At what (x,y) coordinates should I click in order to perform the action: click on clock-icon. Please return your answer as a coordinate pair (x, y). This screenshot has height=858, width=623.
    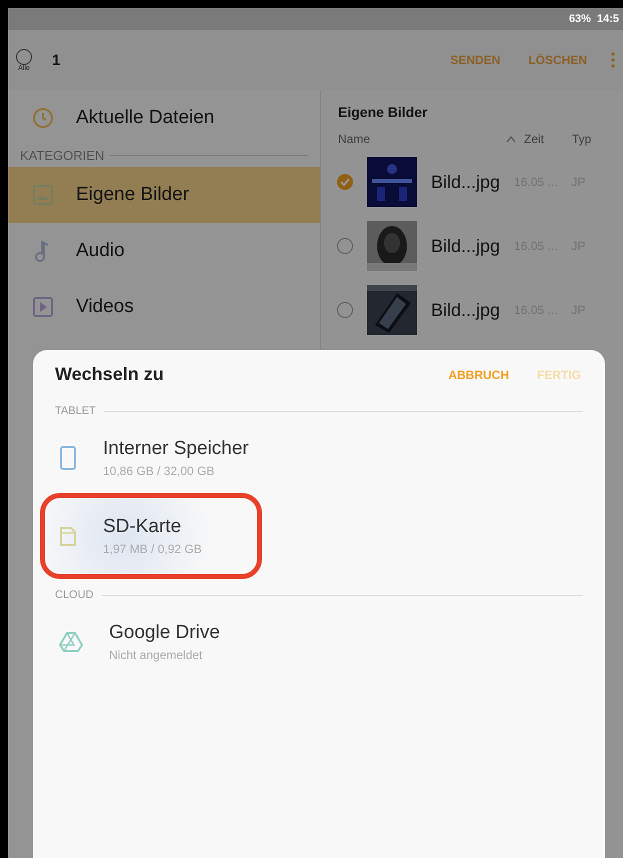
    Looking at the image, I should click on (43, 118).